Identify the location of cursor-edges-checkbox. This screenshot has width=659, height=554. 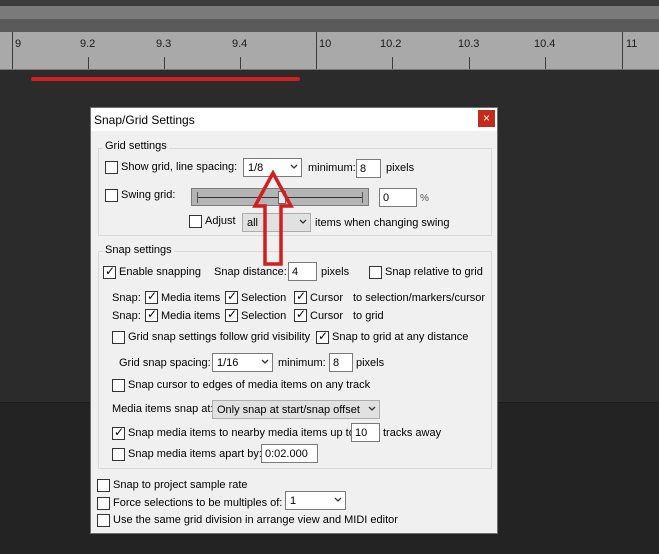
(118, 385).